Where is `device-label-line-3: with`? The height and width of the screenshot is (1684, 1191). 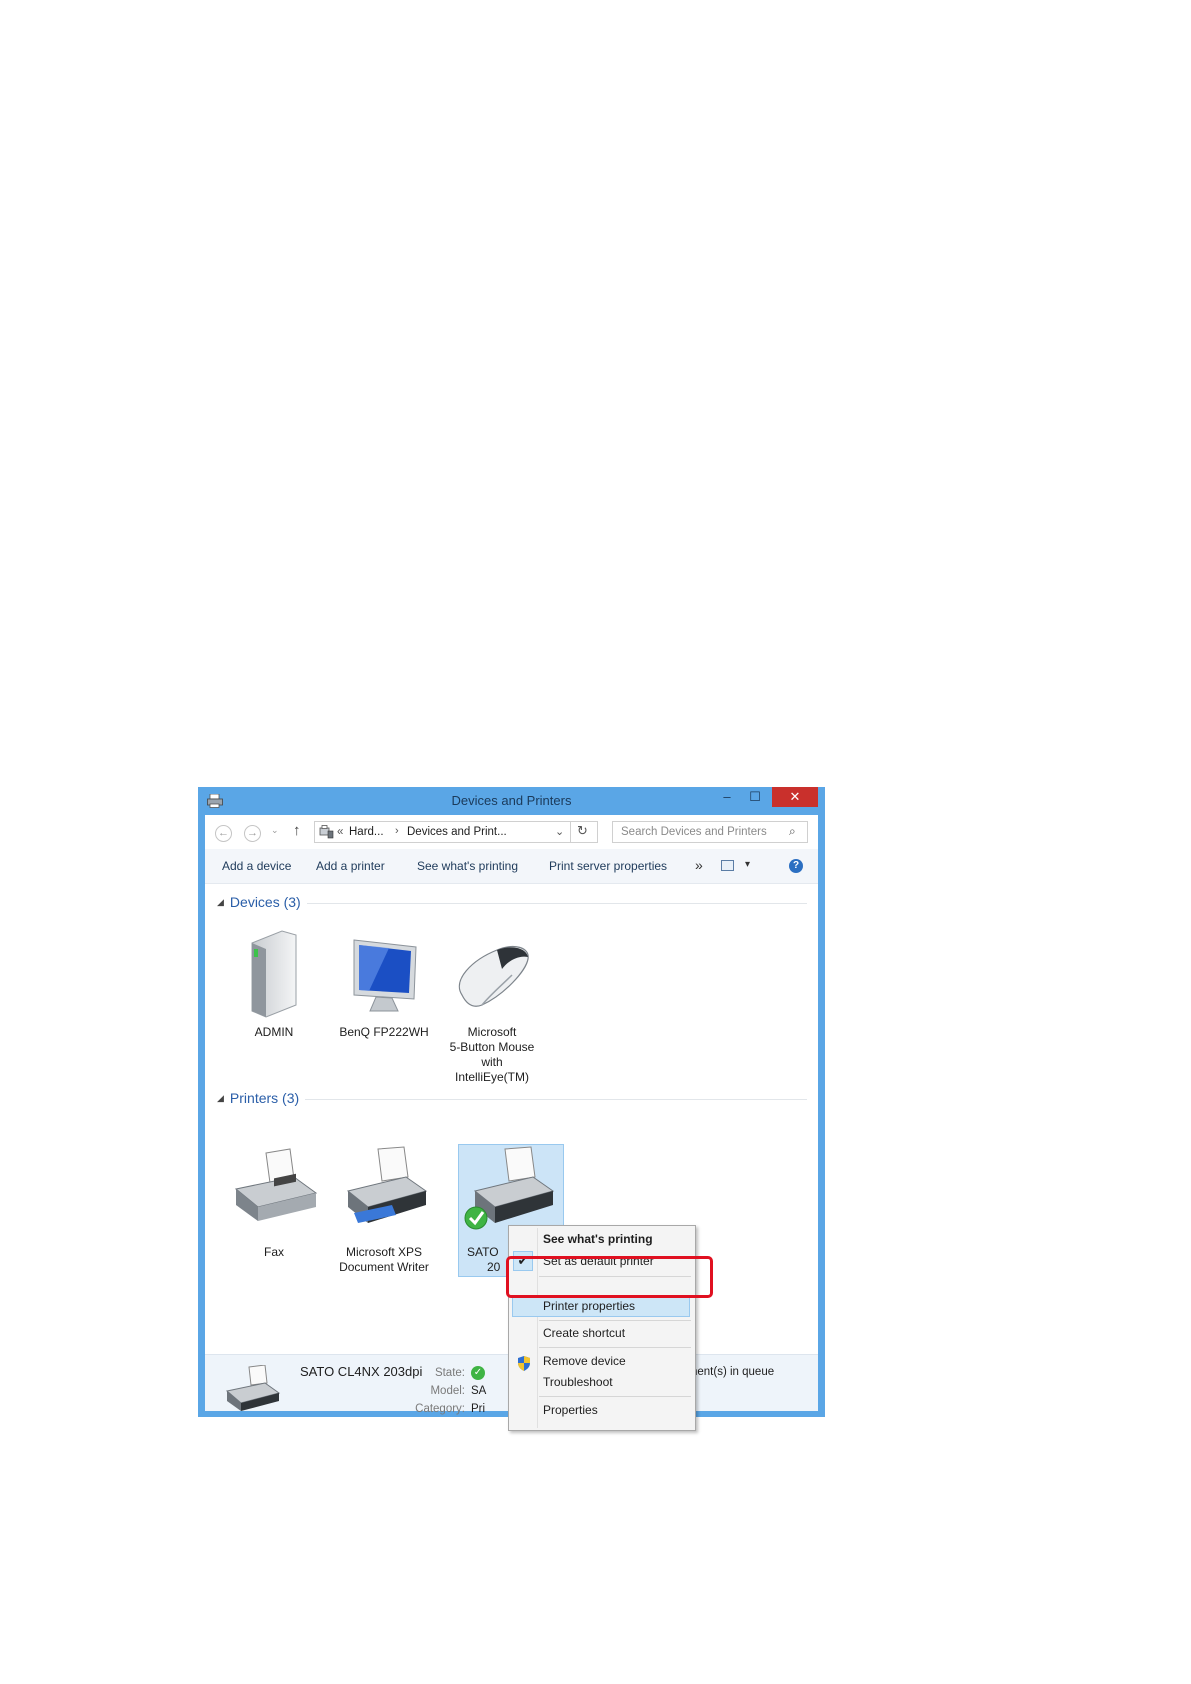 device-label-line-3: with is located at coordinates (492, 1062).